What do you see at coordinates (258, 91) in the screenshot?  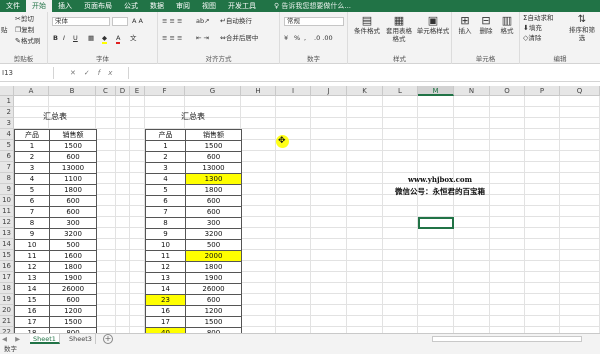 I see `column-header-H: H` at bounding box center [258, 91].